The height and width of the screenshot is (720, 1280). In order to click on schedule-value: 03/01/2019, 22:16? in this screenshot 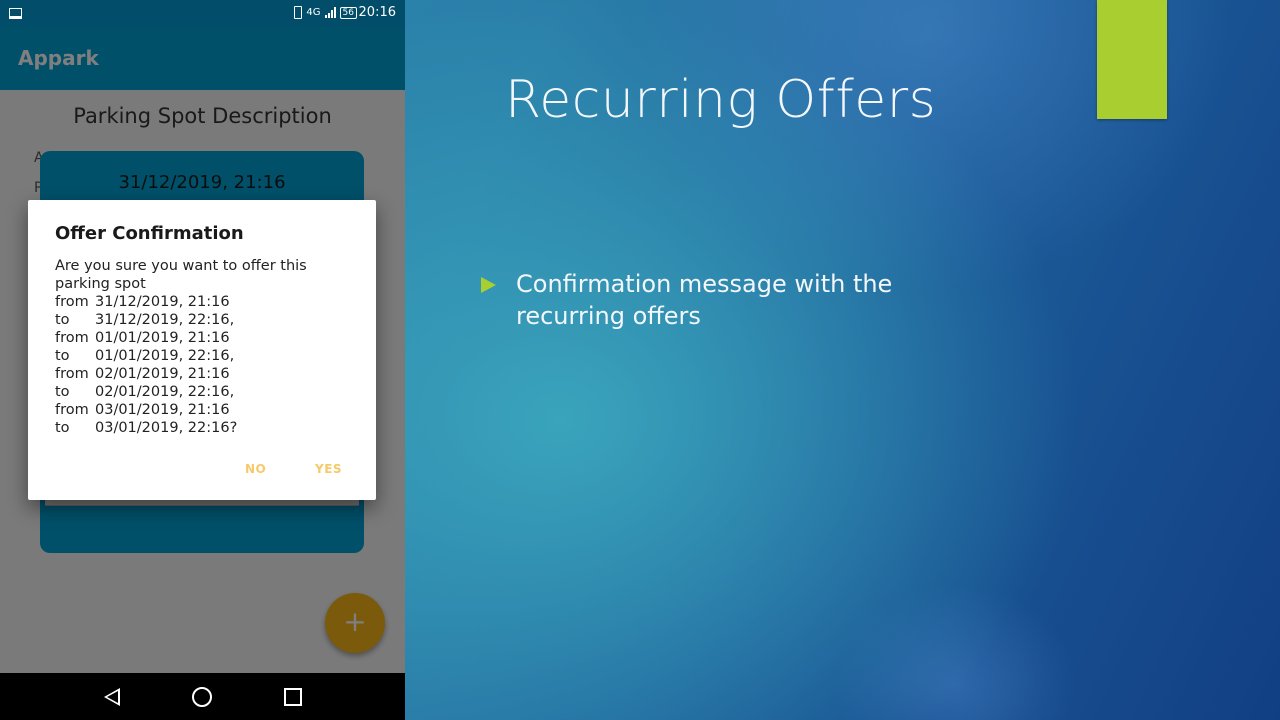, I will do `click(166, 428)`.